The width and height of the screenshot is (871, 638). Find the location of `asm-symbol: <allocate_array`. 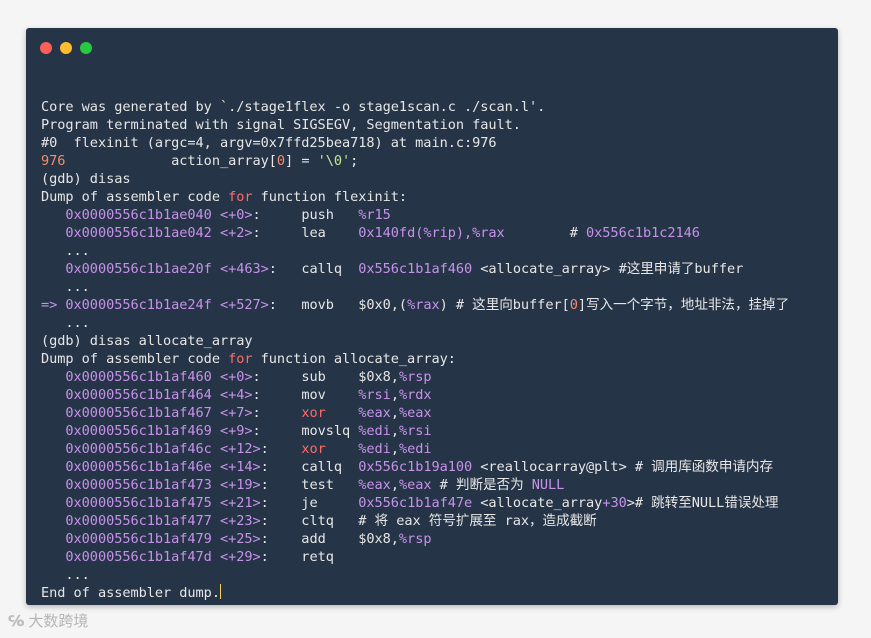

asm-symbol: <allocate_array is located at coordinates (537, 503).